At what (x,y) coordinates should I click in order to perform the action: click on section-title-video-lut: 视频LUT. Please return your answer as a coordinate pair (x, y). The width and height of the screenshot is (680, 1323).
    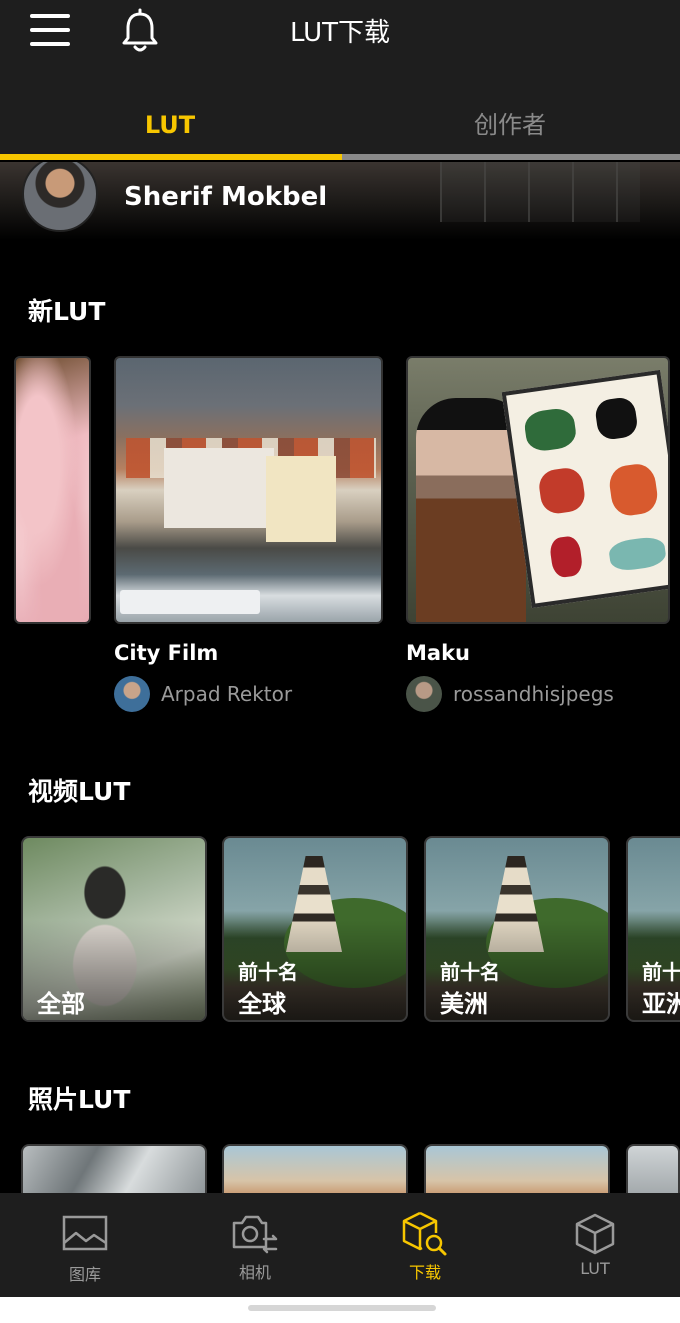
    Looking at the image, I should click on (79, 791).